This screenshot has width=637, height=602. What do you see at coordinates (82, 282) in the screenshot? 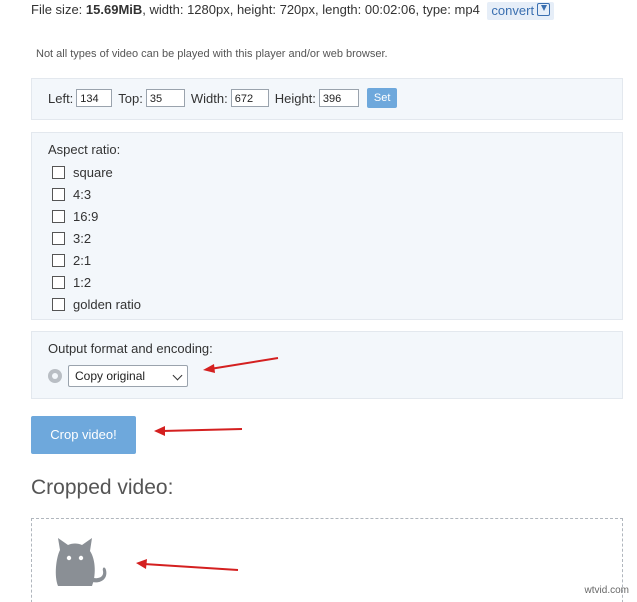
I see `aspect-option-label: 1:2` at bounding box center [82, 282].